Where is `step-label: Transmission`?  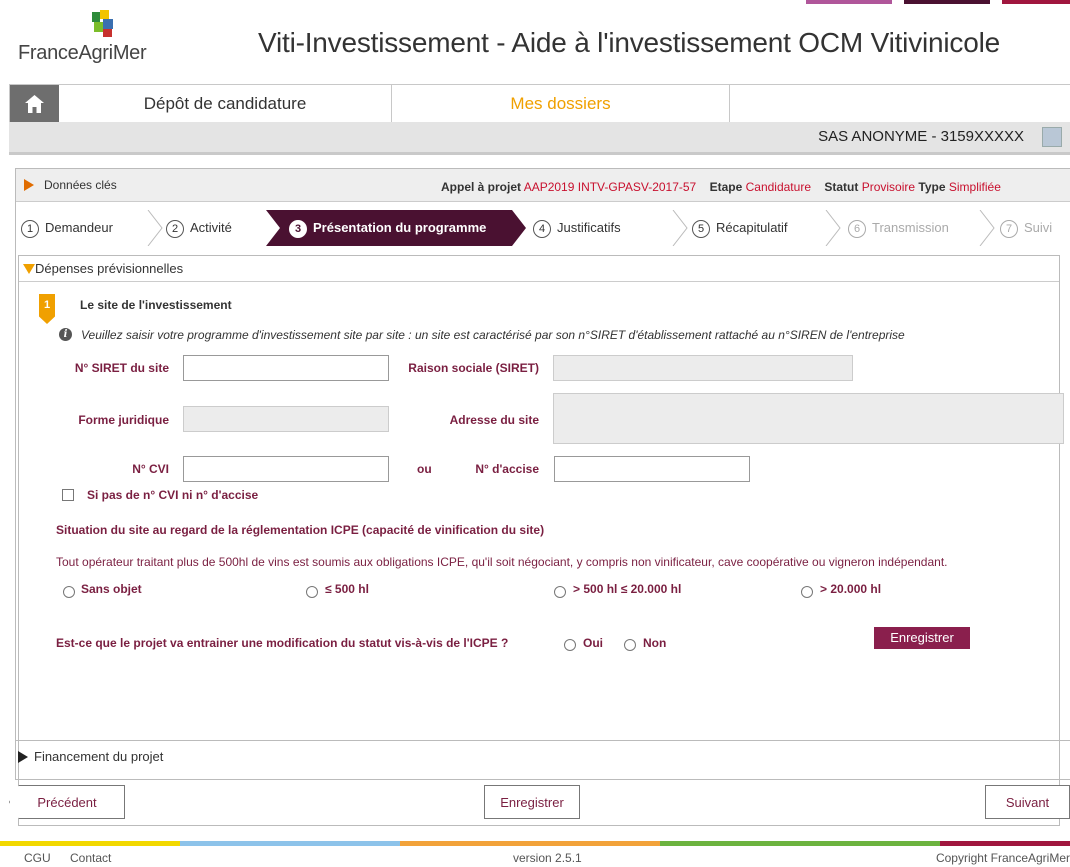
step-label: Transmission is located at coordinates (910, 227).